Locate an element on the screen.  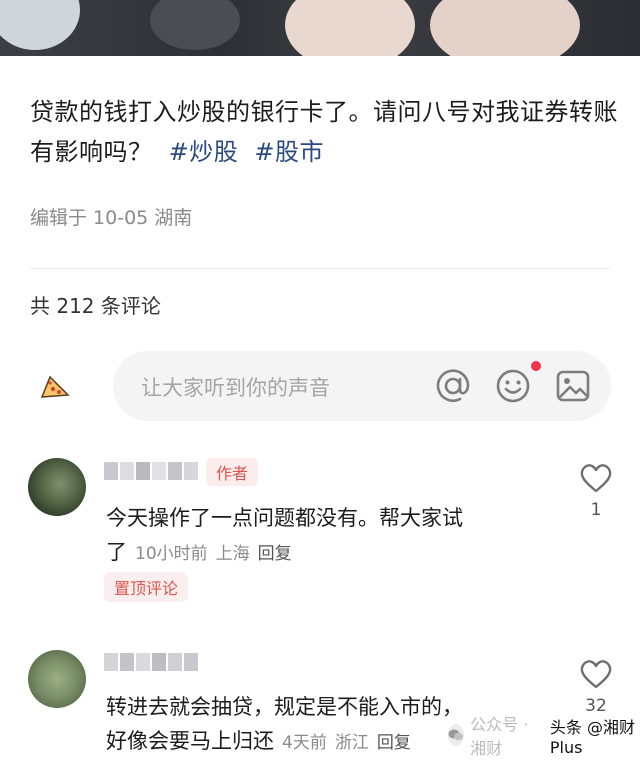
post-text: 贷款的钱打入炒股的银行卡了。请问八号对我证券转账有影响吗？ is located at coordinates (324, 132).